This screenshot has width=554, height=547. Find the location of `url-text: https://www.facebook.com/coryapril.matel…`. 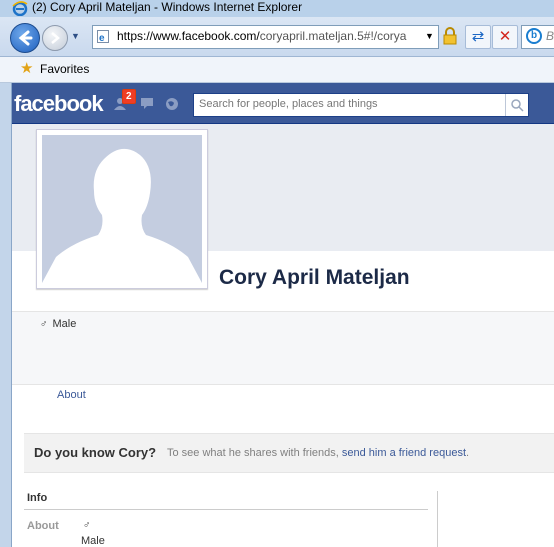

url-text: https://www.facebook.com/coryapril.matel… is located at coordinates (261, 36).